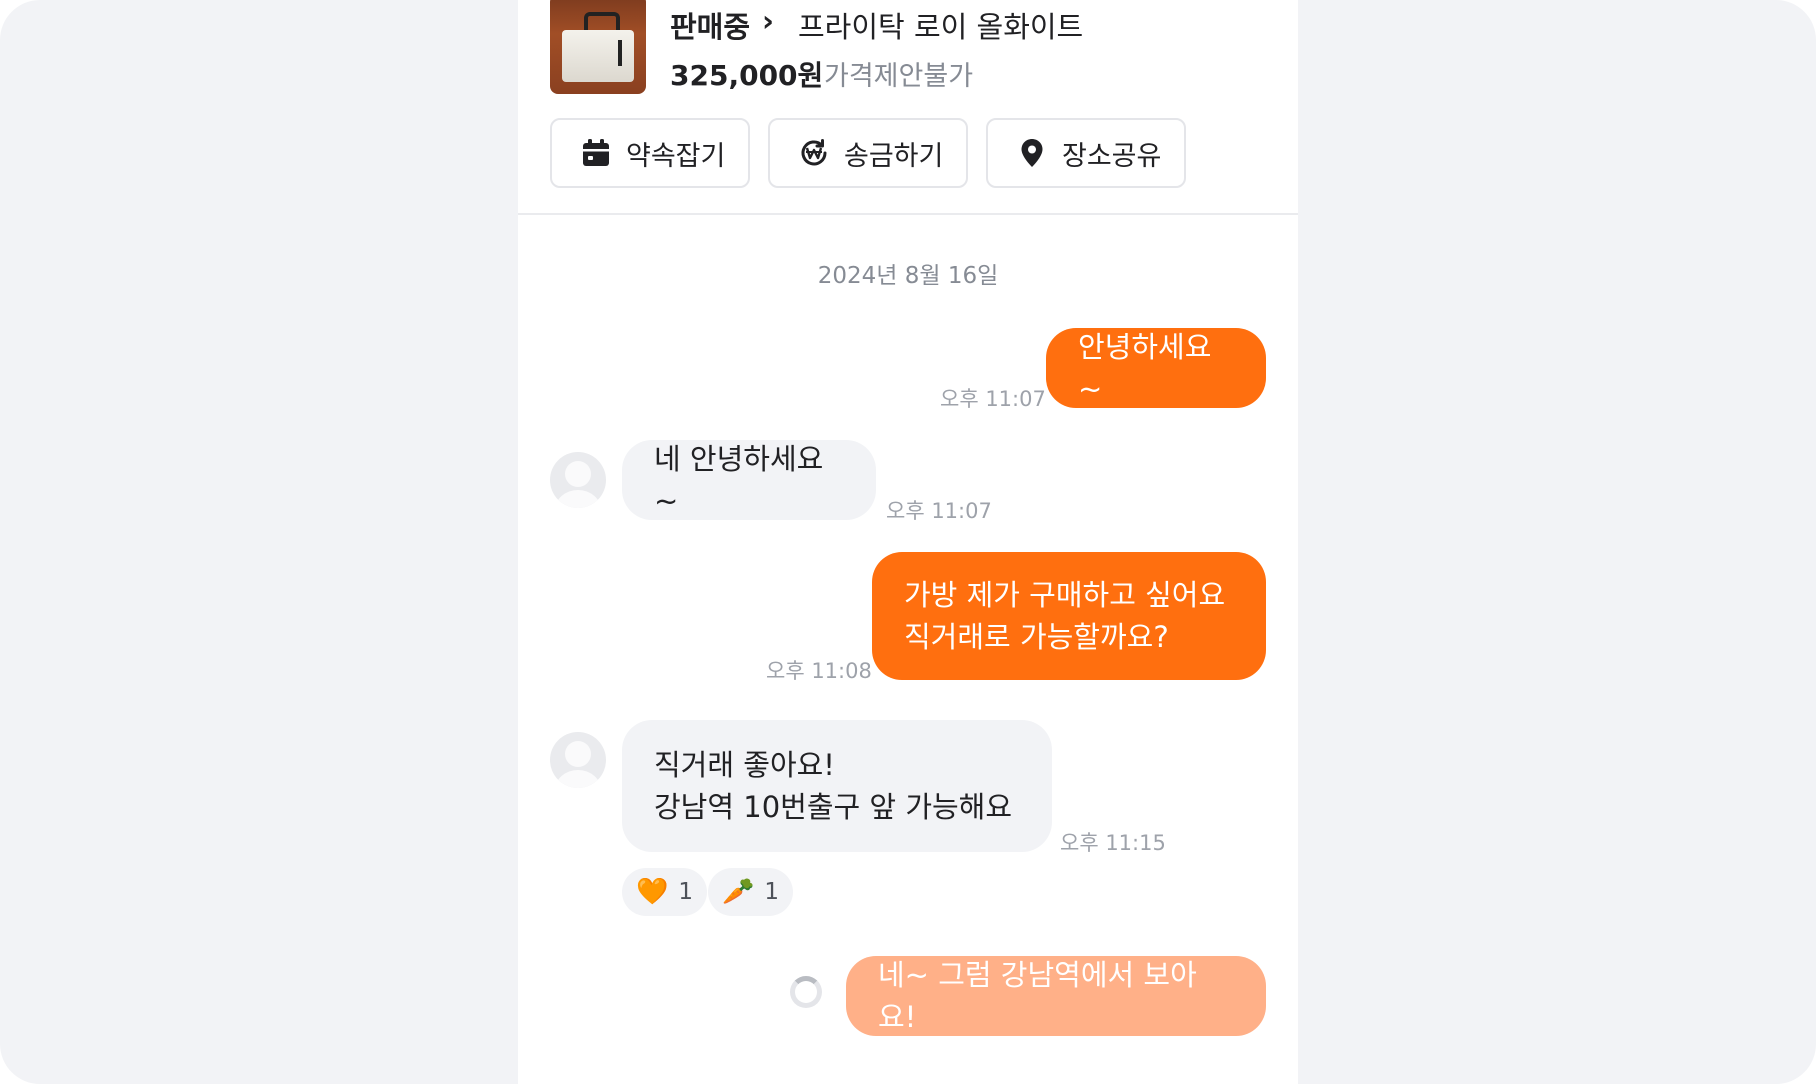  Describe the element at coordinates (894, 156) in the screenshot. I see `send-money-label: 송금하기` at that location.